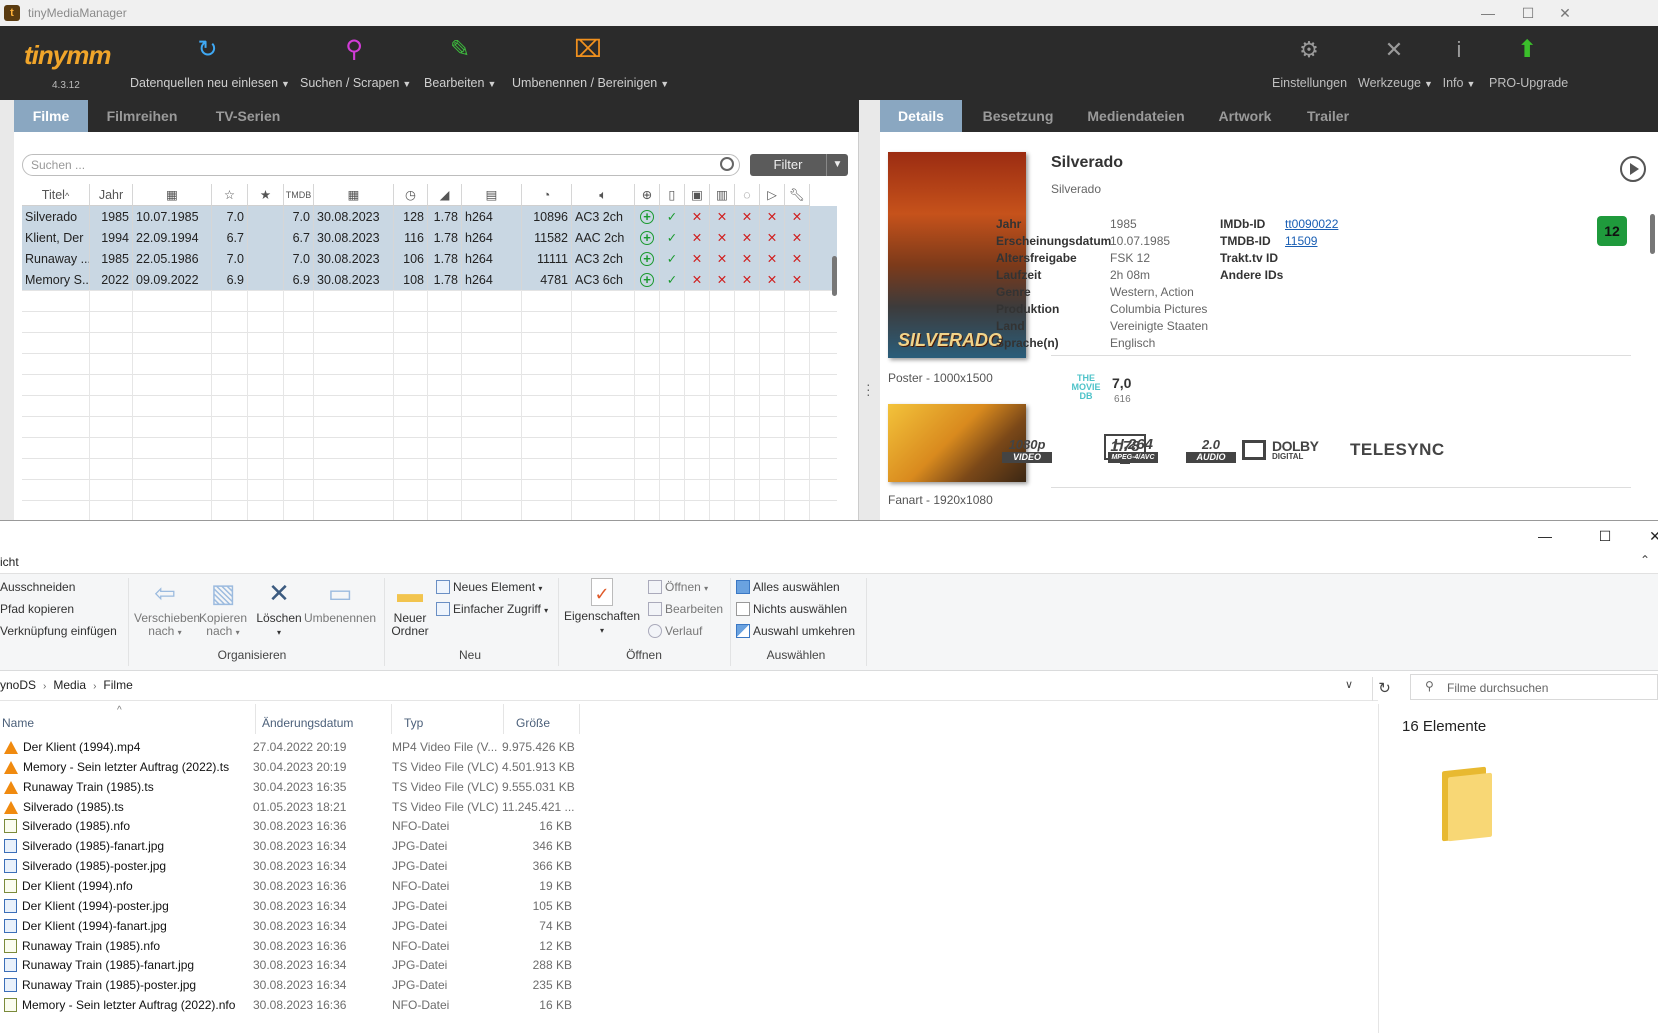  What do you see at coordinates (547, 195) in the screenshot?
I see `column-bitrate: ◔` at bounding box center [547, 195].